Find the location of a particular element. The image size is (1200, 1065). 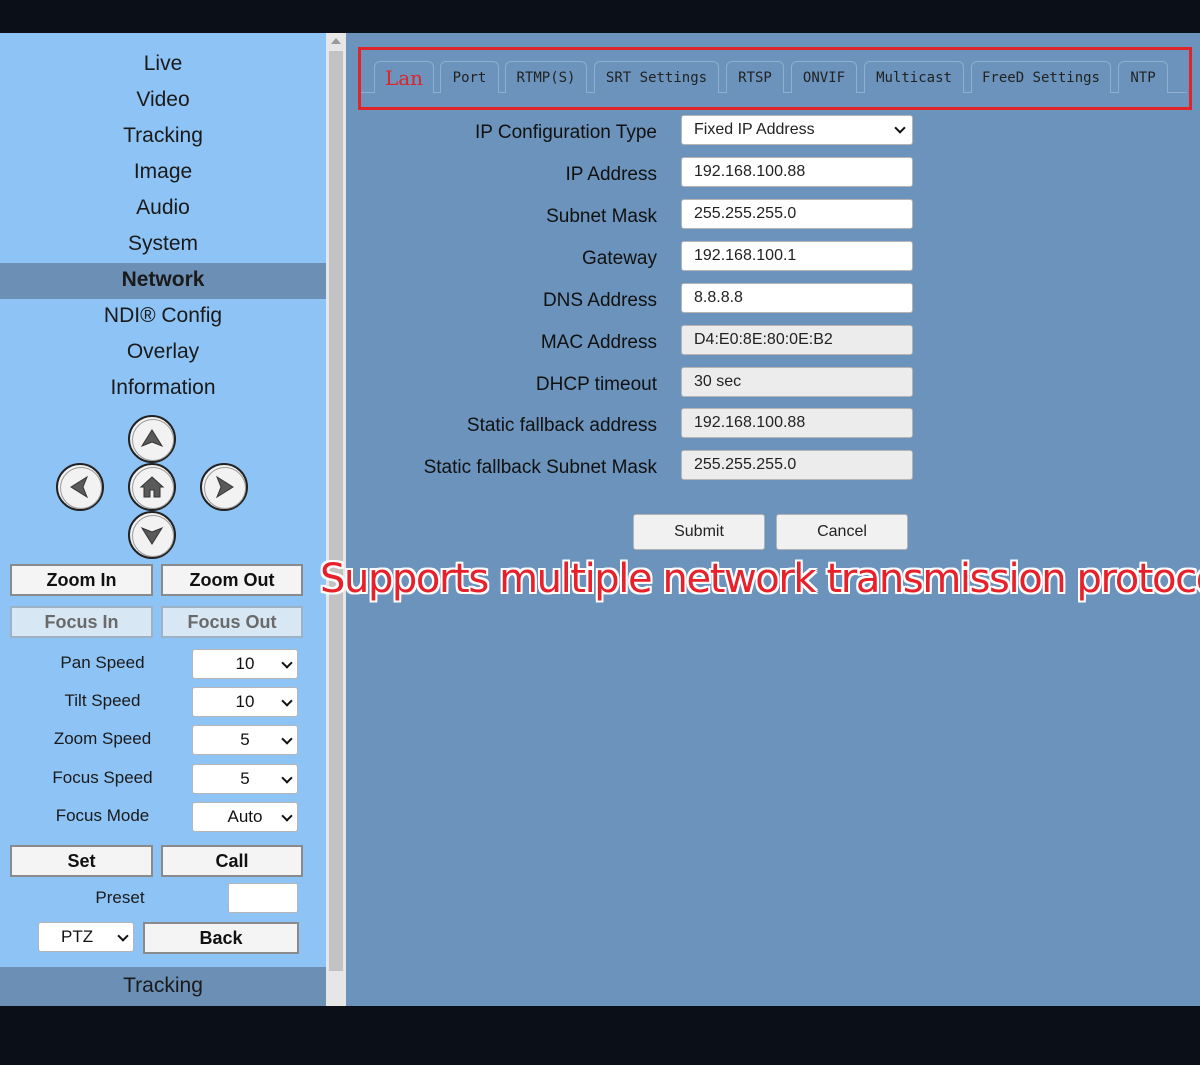

dhcp-timeout-field: 30 sec is located at coordinates (797, 382).